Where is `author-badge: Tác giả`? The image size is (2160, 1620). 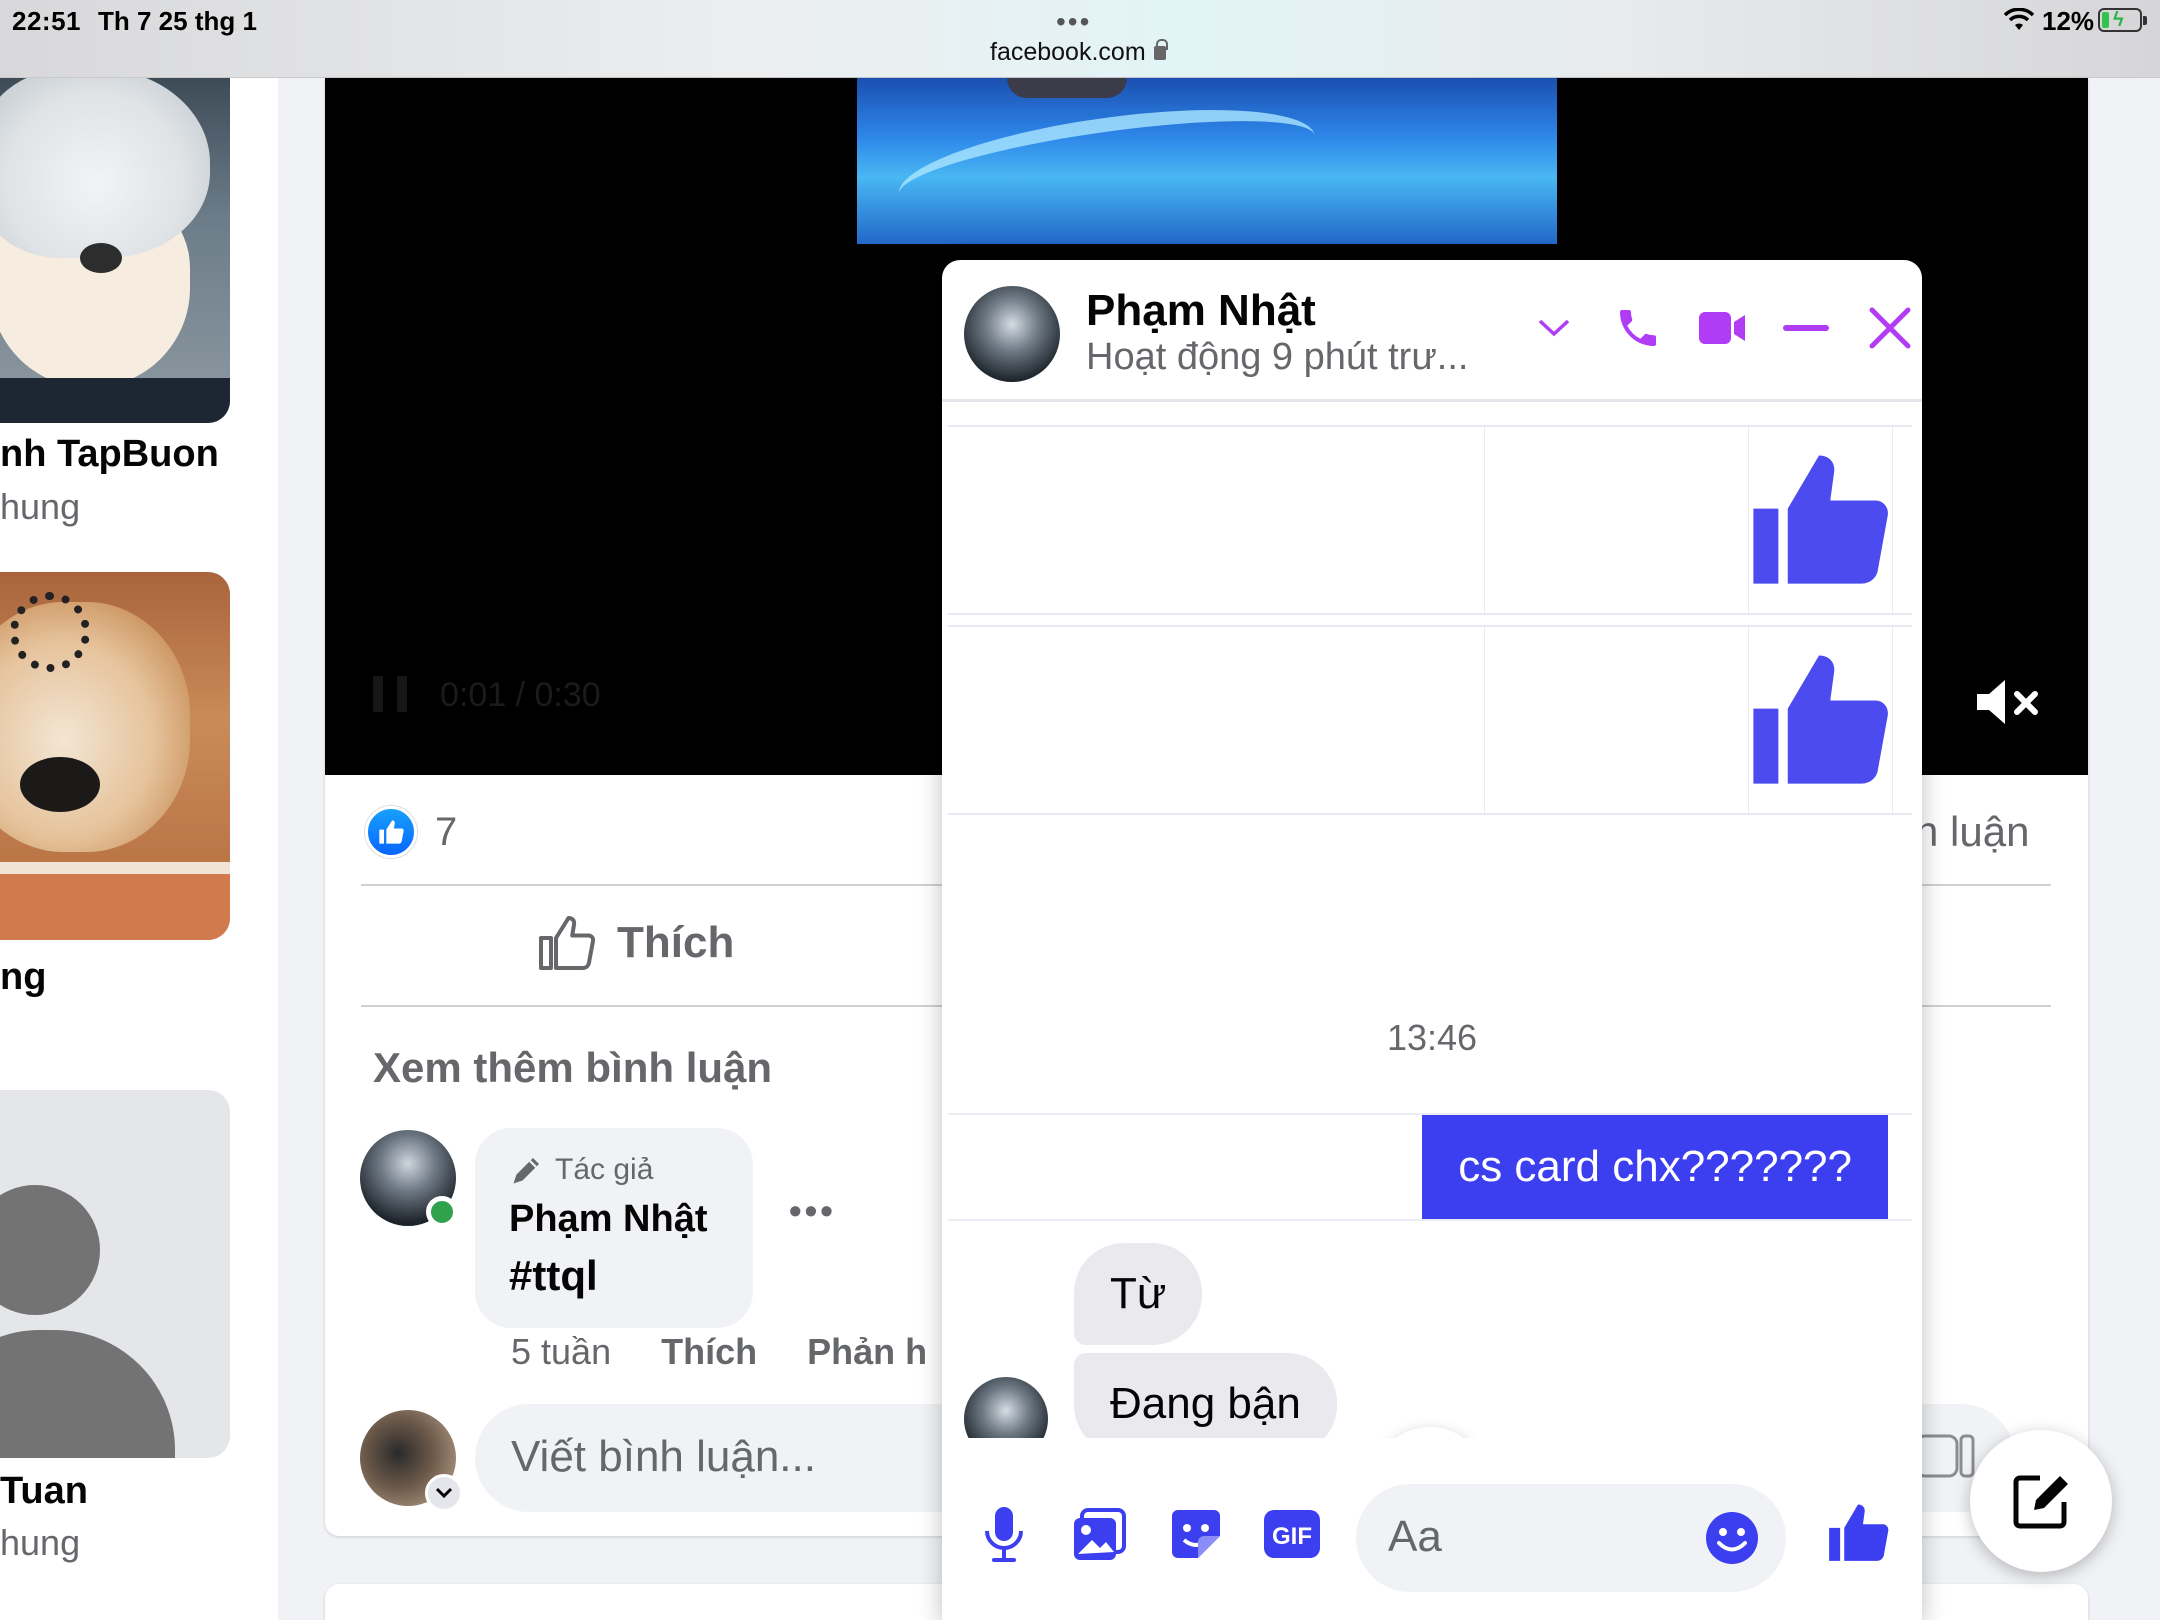
author-badge: Tác giả is located at coordinates (581, 1170).